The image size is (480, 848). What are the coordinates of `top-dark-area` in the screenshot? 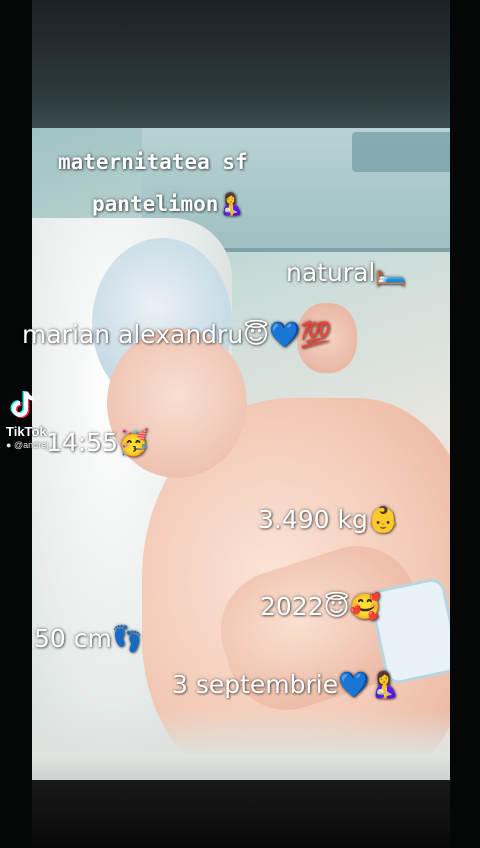 It's located at (241, 67).